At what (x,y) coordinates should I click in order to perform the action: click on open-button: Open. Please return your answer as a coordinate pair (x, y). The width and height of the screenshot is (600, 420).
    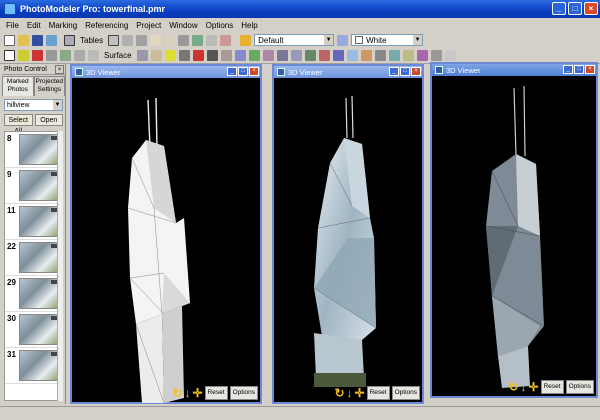
    Looking at the image, I should click on (48, 120).